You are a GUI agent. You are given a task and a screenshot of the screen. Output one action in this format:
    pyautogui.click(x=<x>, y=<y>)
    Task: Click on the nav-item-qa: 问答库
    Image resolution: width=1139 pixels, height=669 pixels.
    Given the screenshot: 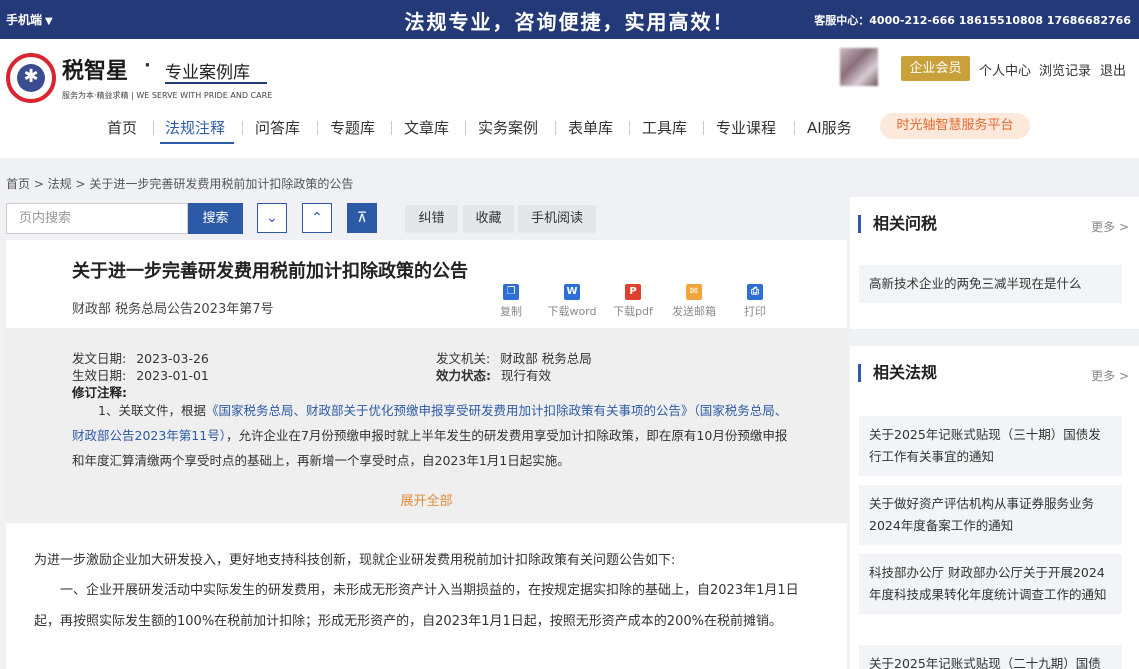 What is the action you would take?
    pyautogui.click(x=277, y=127)
    